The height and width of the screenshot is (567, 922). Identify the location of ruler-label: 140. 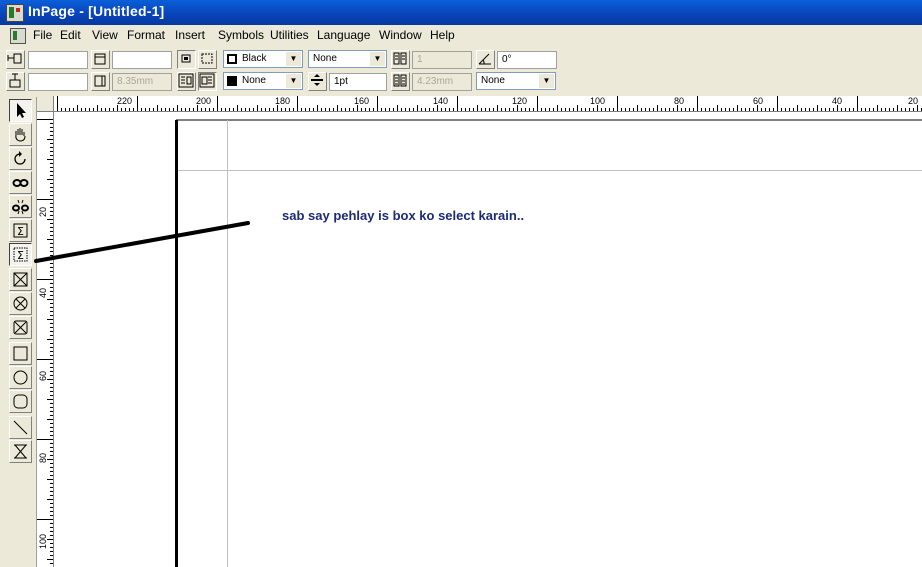
(441, 101).